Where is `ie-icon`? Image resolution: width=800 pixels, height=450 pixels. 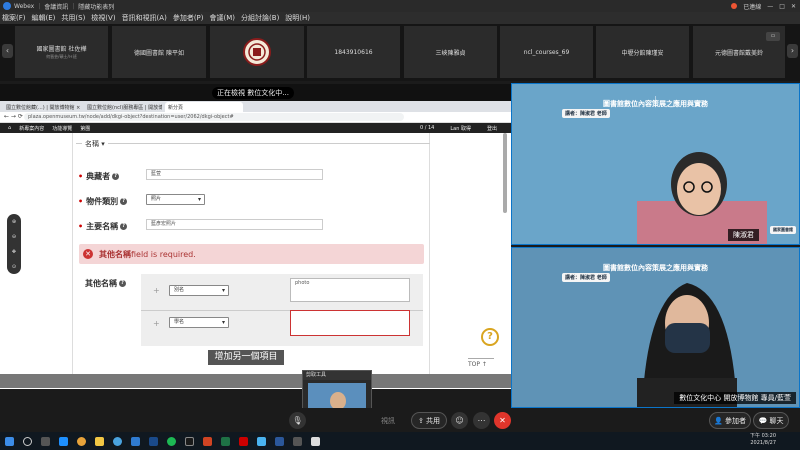
ie-icon is located at coordinates (135, 441).